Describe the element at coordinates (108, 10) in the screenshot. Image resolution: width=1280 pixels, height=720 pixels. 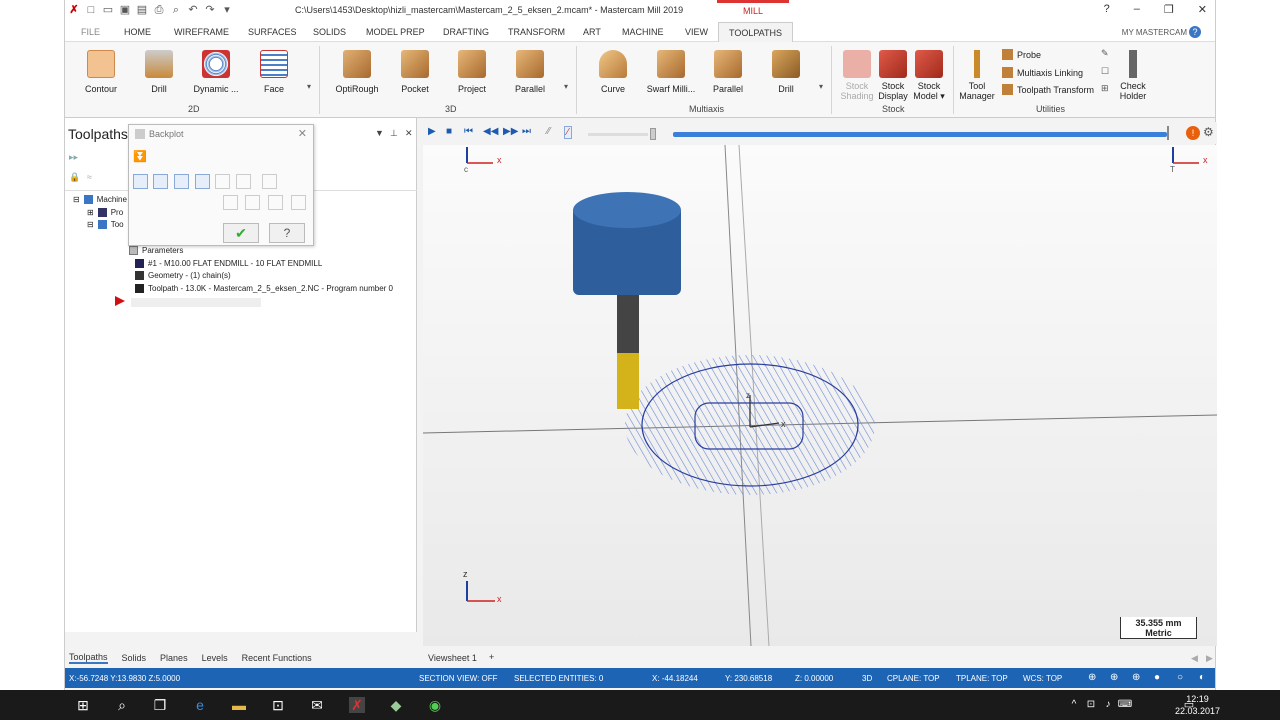
I see `open-file-icon: ▭` at that location.